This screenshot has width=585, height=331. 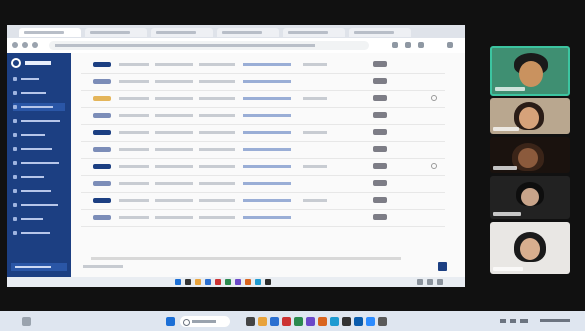 I want to click on wifi-icon, so click(x=430, y=282).